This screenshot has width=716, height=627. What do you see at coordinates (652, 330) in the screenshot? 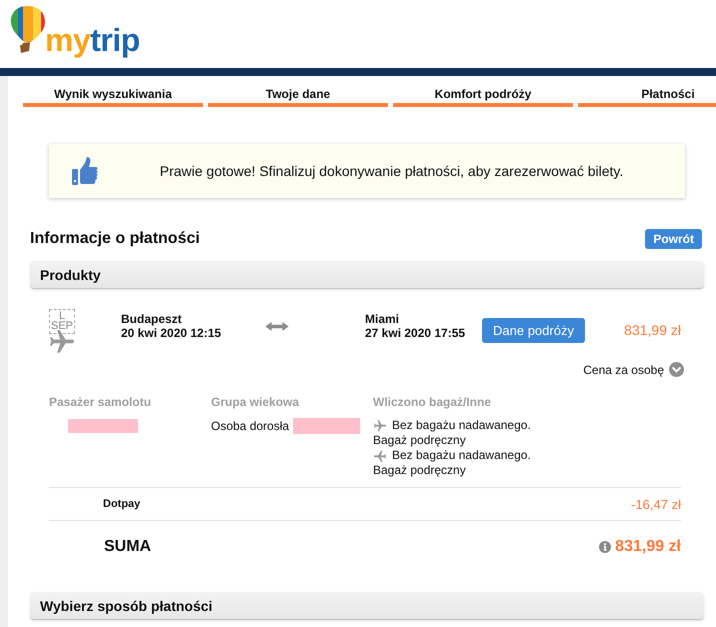
I see `flight-price: 831,99 zł` at bounding box center [652, 330].